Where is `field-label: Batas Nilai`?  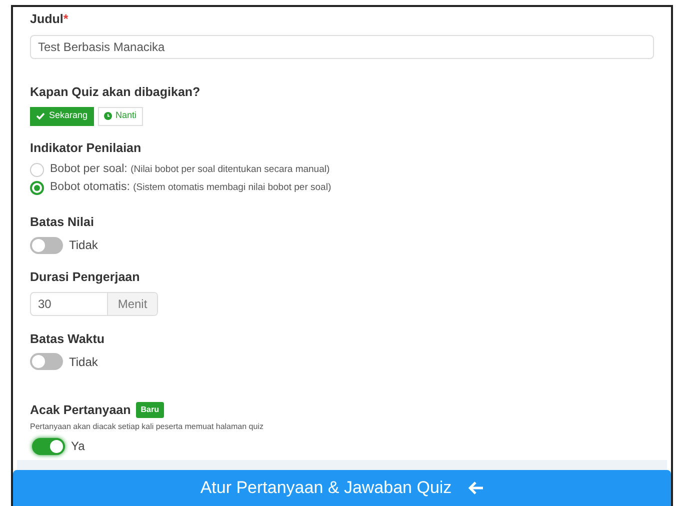
field-label: Batas Nilai is located at coordinates (62, 223).